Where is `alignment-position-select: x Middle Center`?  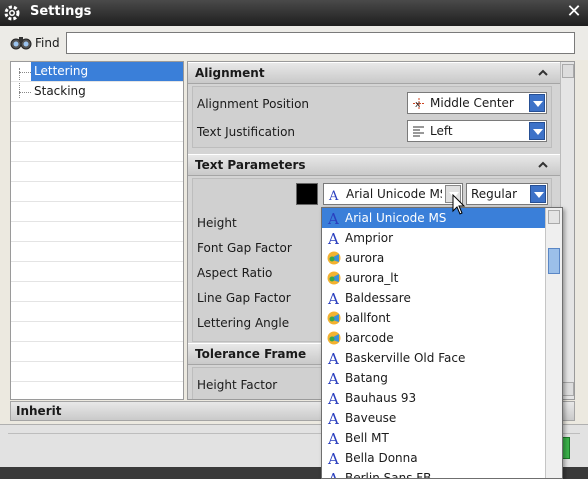
alignment-position-select: x Middle Center is located at coordinates (477, 103).